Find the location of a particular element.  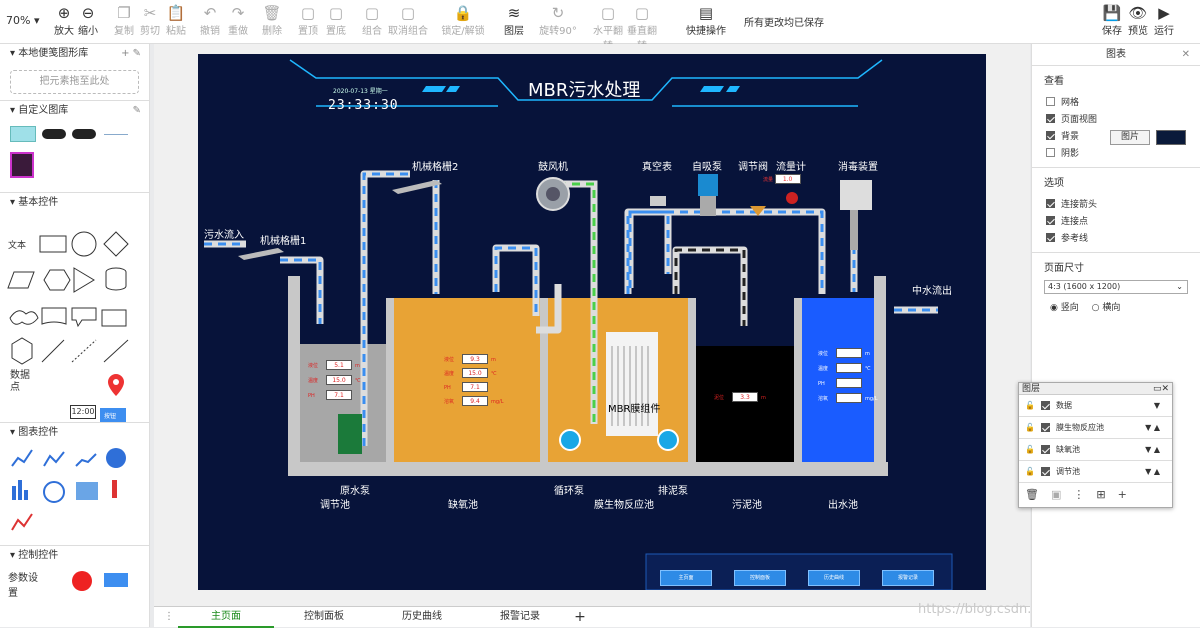

data-field-unit: ℃ is located at coordinates (868, 369).